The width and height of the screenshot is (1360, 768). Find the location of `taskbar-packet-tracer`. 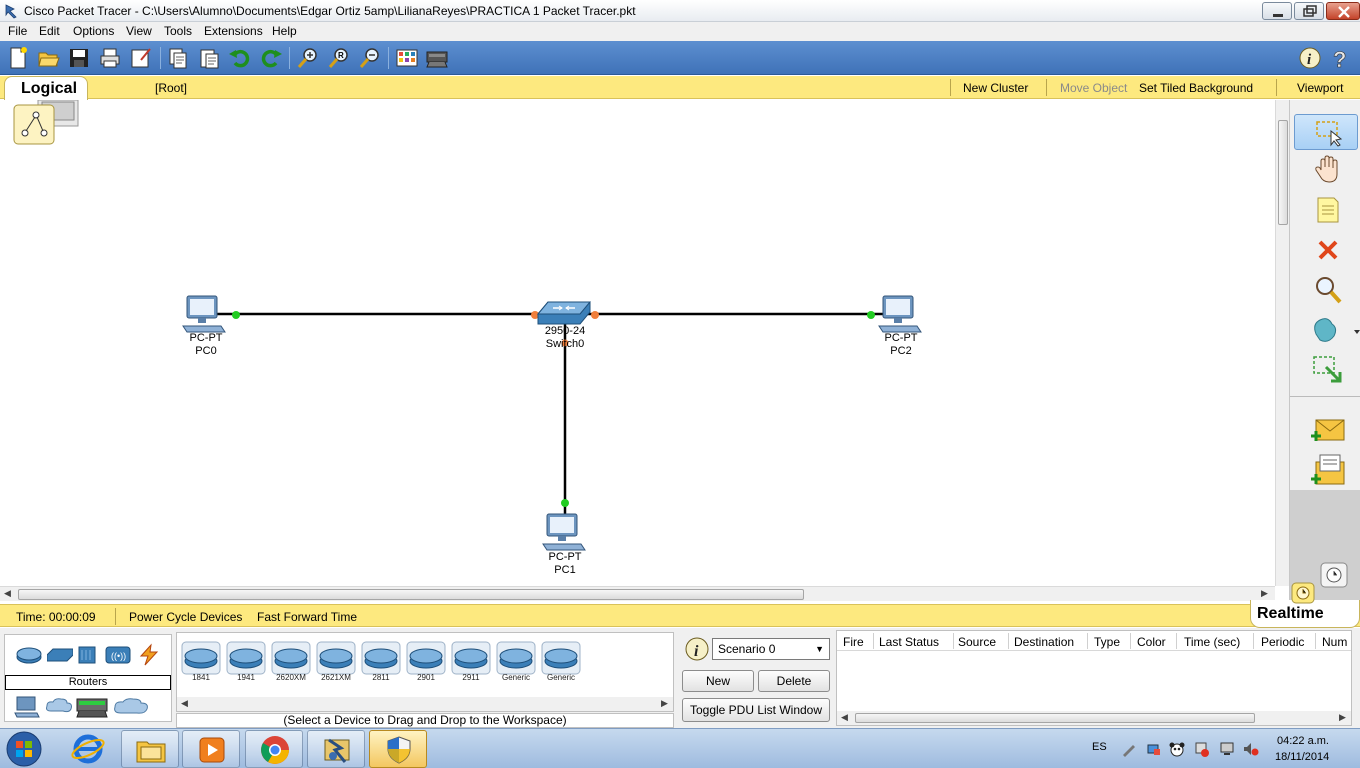

taskbar-packet-tracer is located at coordinates (336, 749).